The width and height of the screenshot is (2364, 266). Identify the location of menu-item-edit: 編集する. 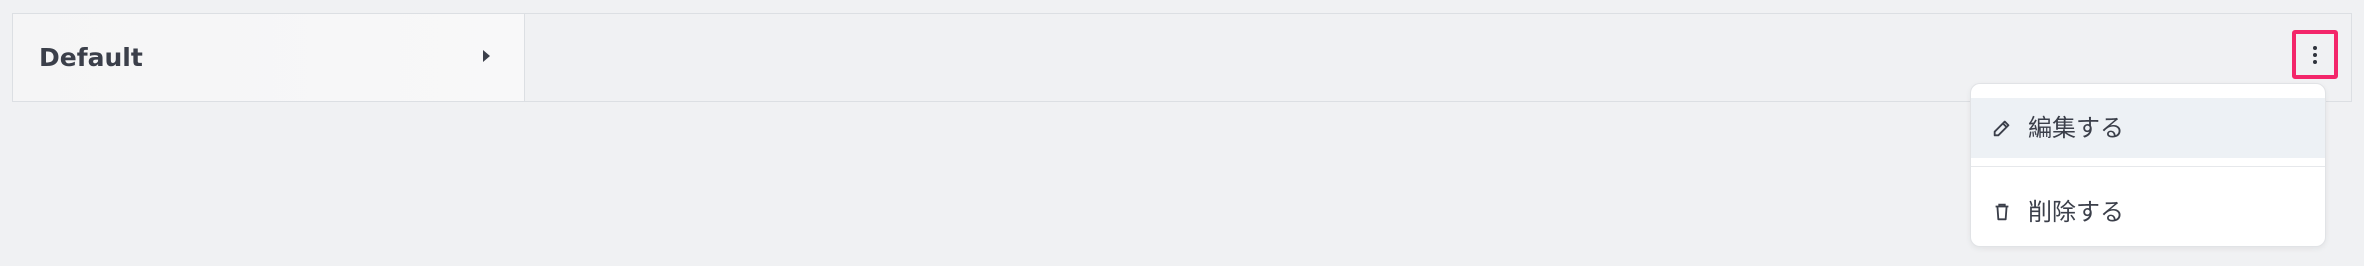
(2148, 128).